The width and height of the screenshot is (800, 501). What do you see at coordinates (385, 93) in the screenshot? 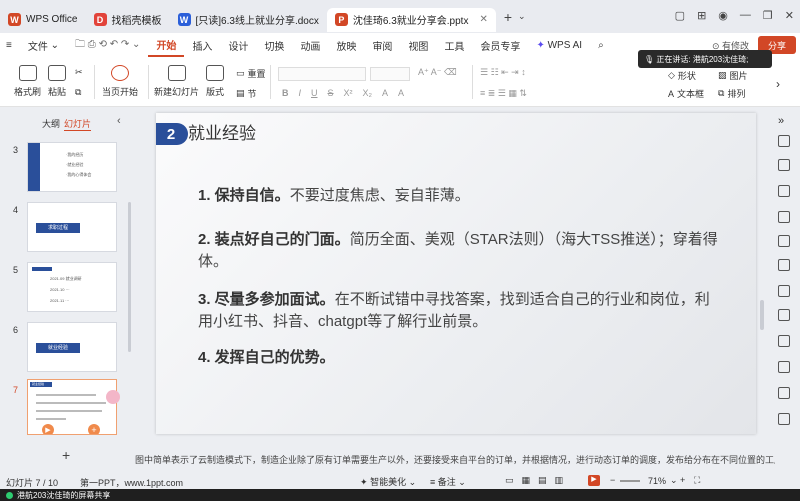
I see `font-color-icon: A` at bounding box center [385, 93].